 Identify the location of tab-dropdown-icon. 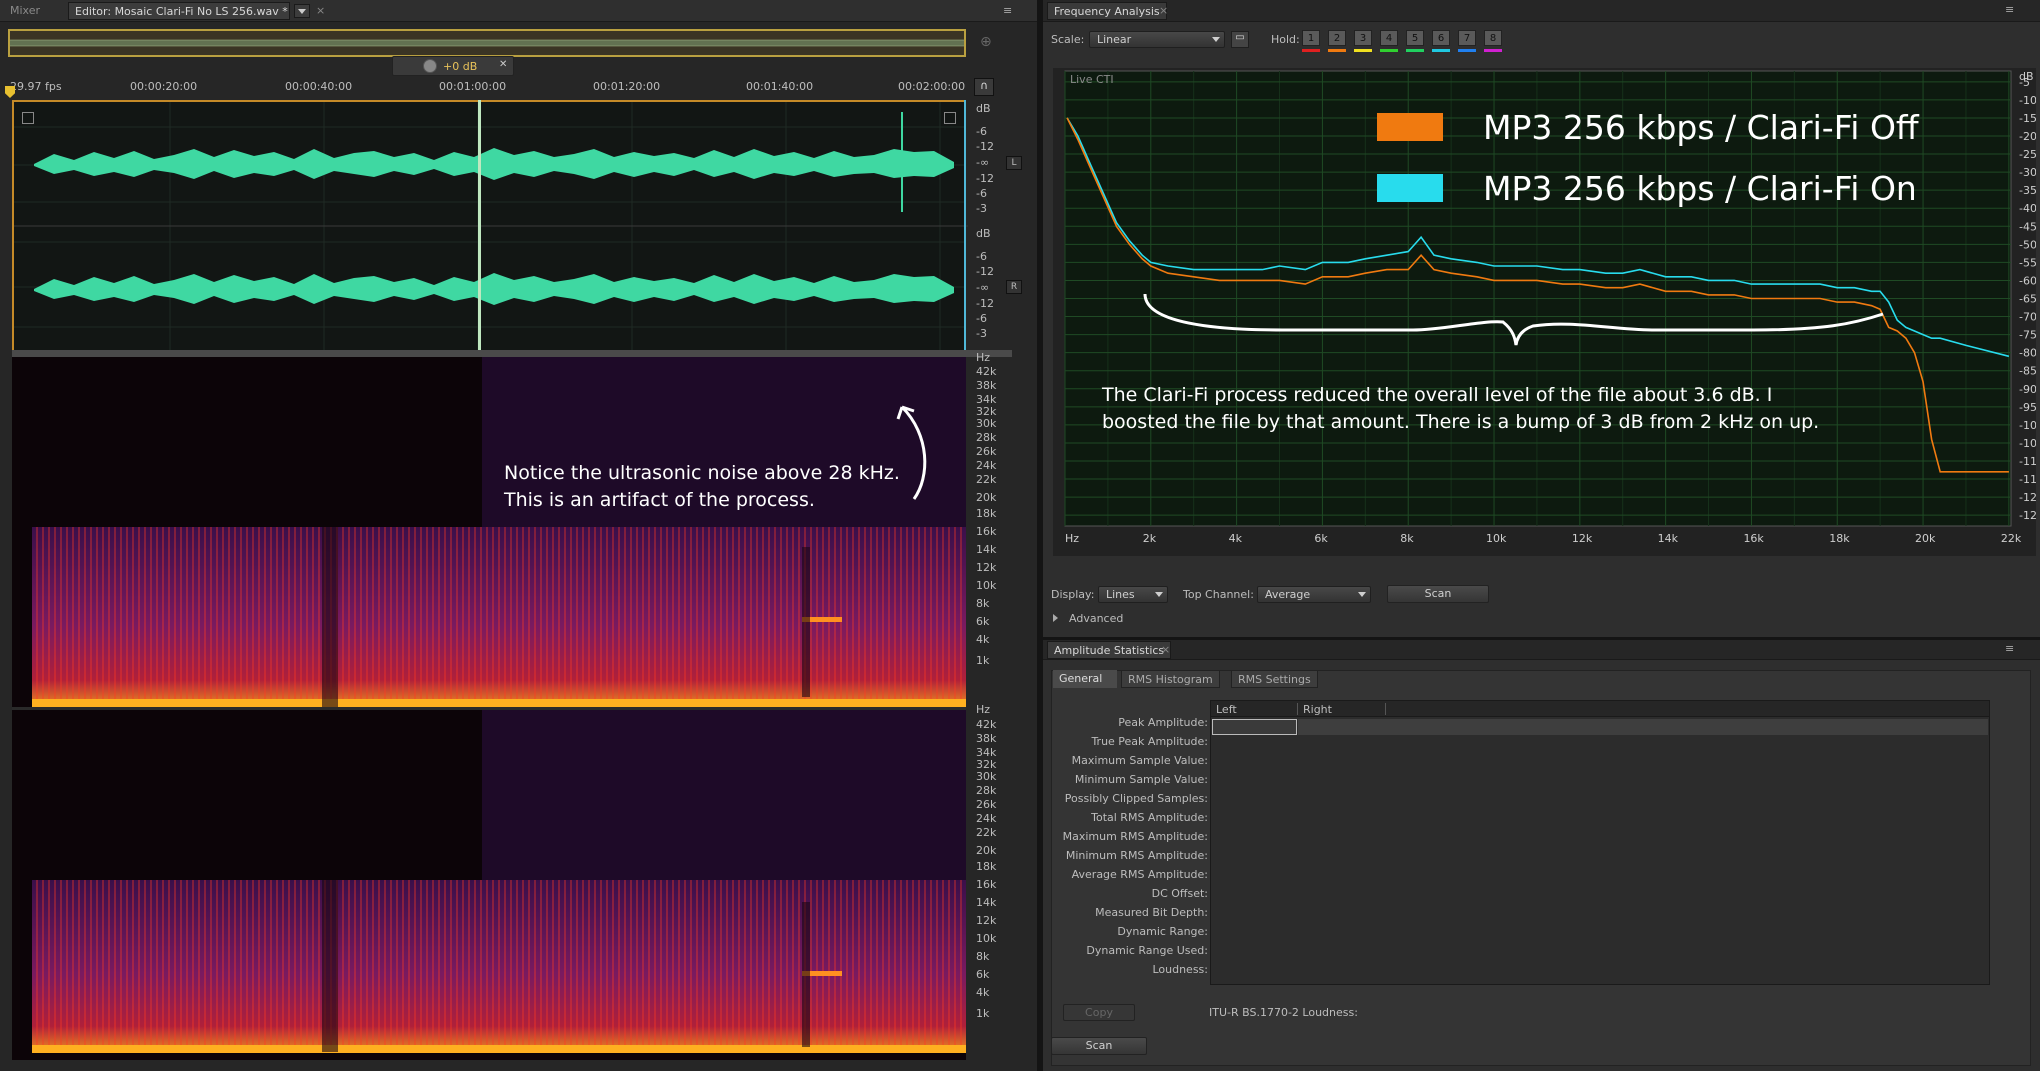
(302, 11).